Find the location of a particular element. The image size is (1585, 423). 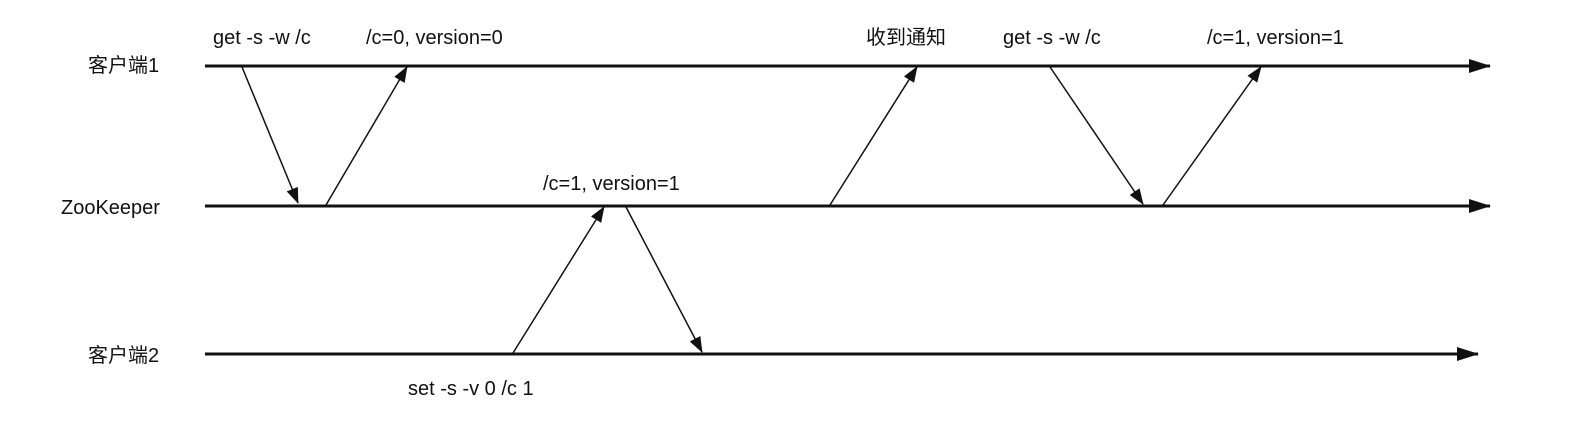

arrow-set-reply is located at coordinates (664, 279).